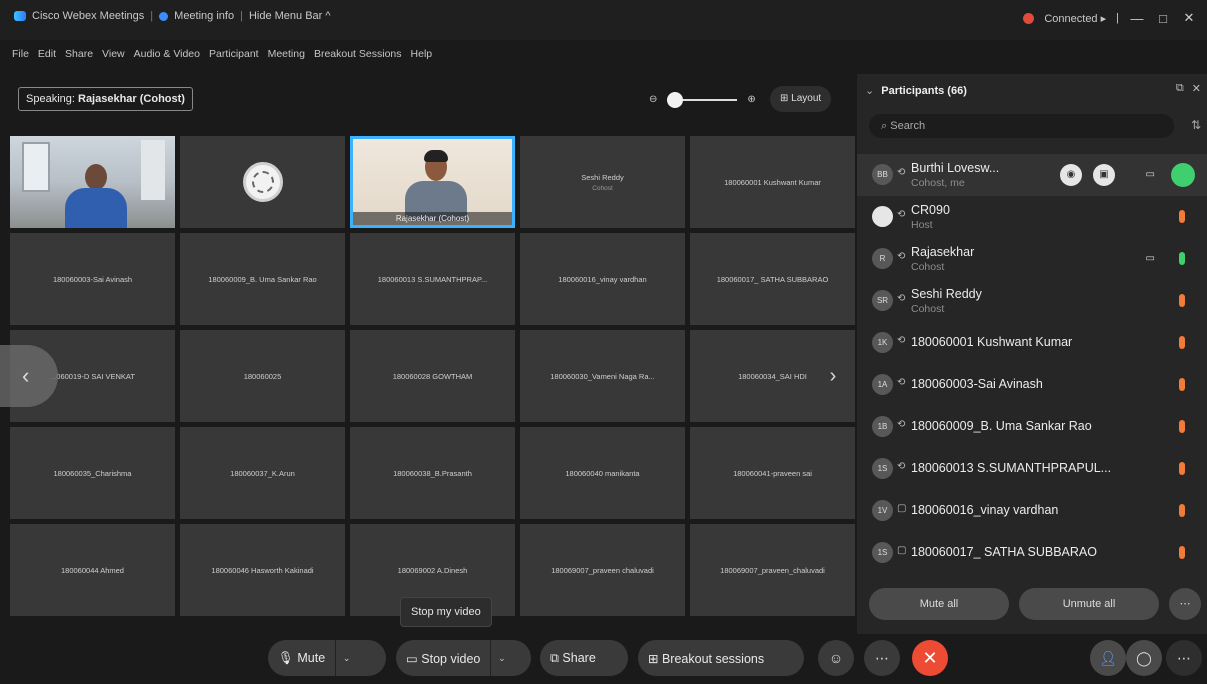  I want to click on video-tile: 180060001 Kushwant Kumar, so click(772, 182).